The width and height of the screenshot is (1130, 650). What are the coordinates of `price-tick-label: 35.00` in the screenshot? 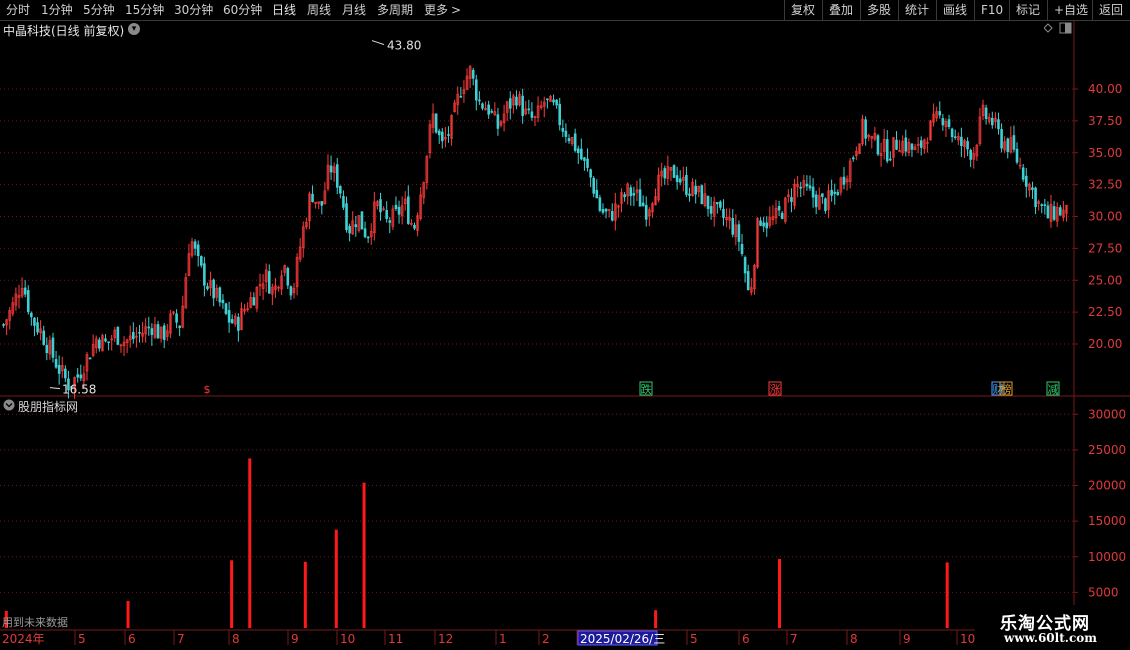 It's located at (1105, 153).